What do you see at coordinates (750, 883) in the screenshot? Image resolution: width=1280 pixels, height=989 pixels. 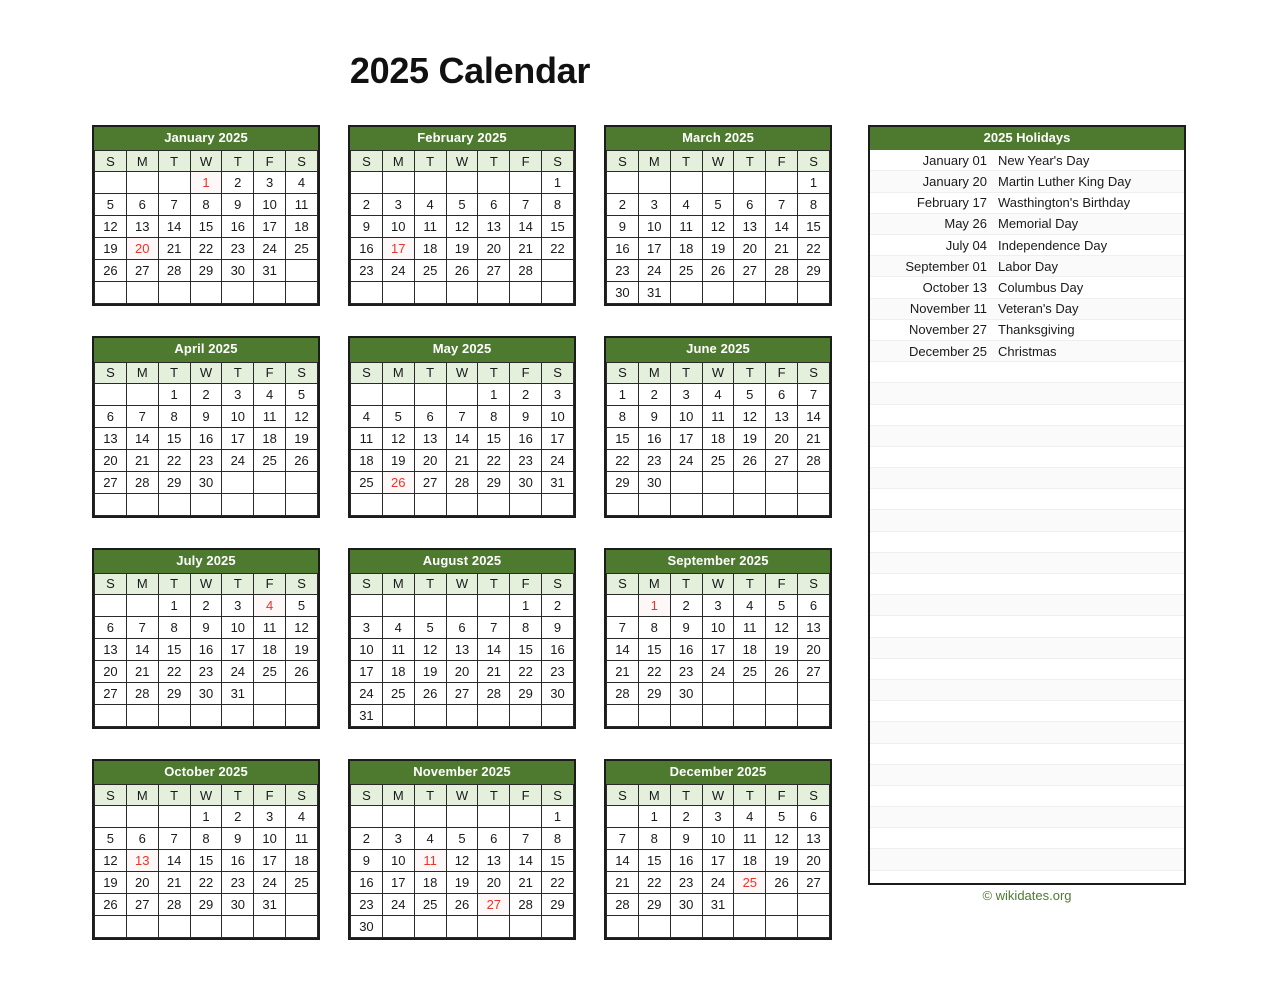 I see `holiday-day-cell: 25` at bounding box center [750, 883].